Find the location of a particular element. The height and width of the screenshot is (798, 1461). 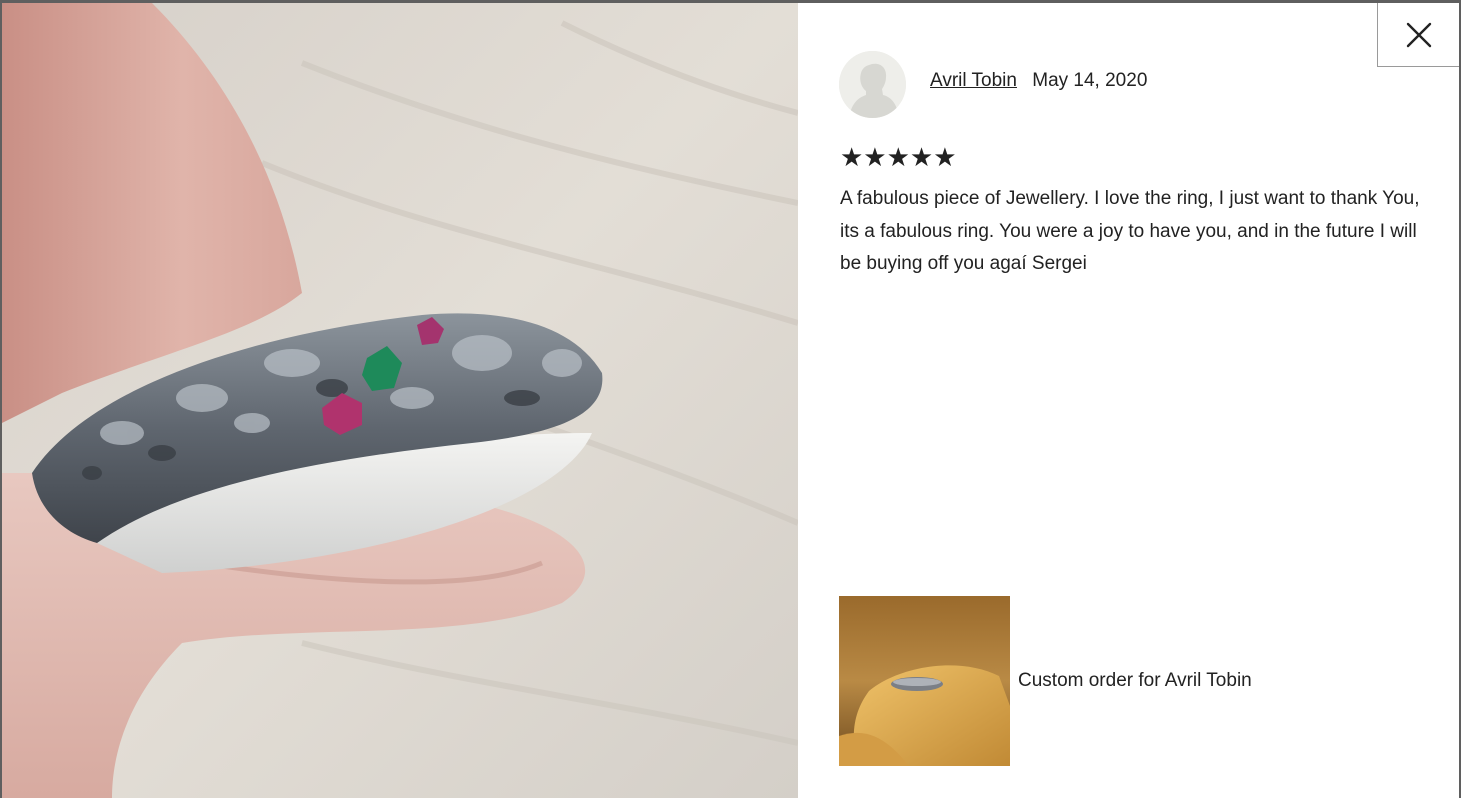

close-icon is located at coordinates (1419, 35).